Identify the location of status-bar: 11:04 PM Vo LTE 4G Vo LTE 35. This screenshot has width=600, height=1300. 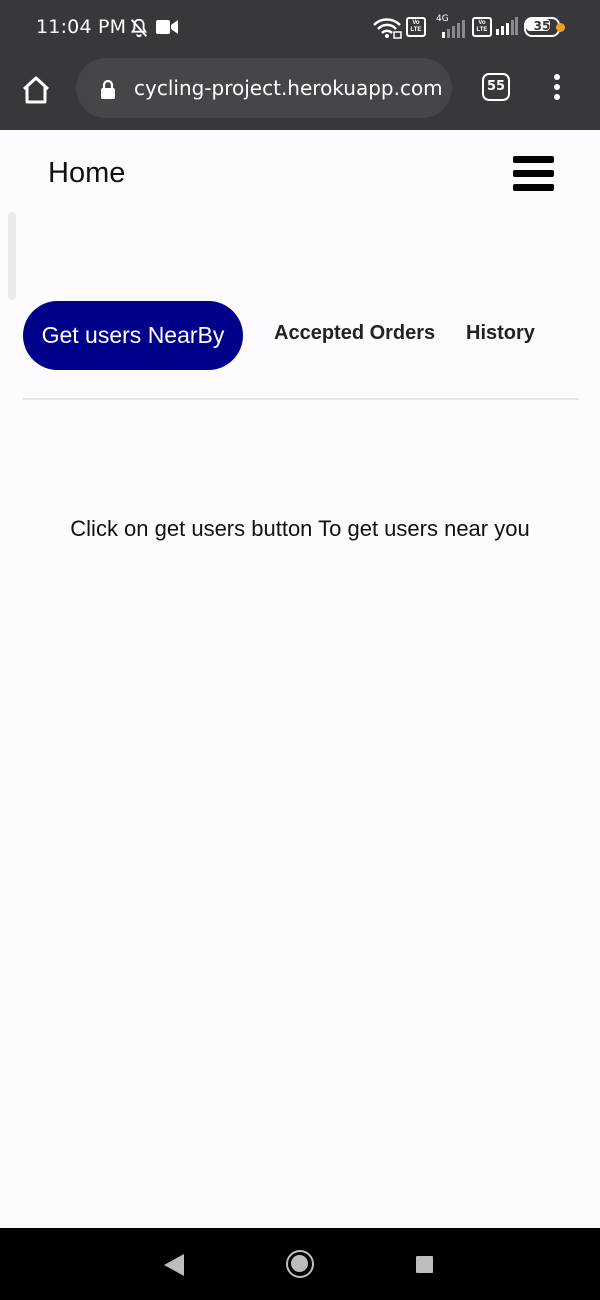
(300, 28).